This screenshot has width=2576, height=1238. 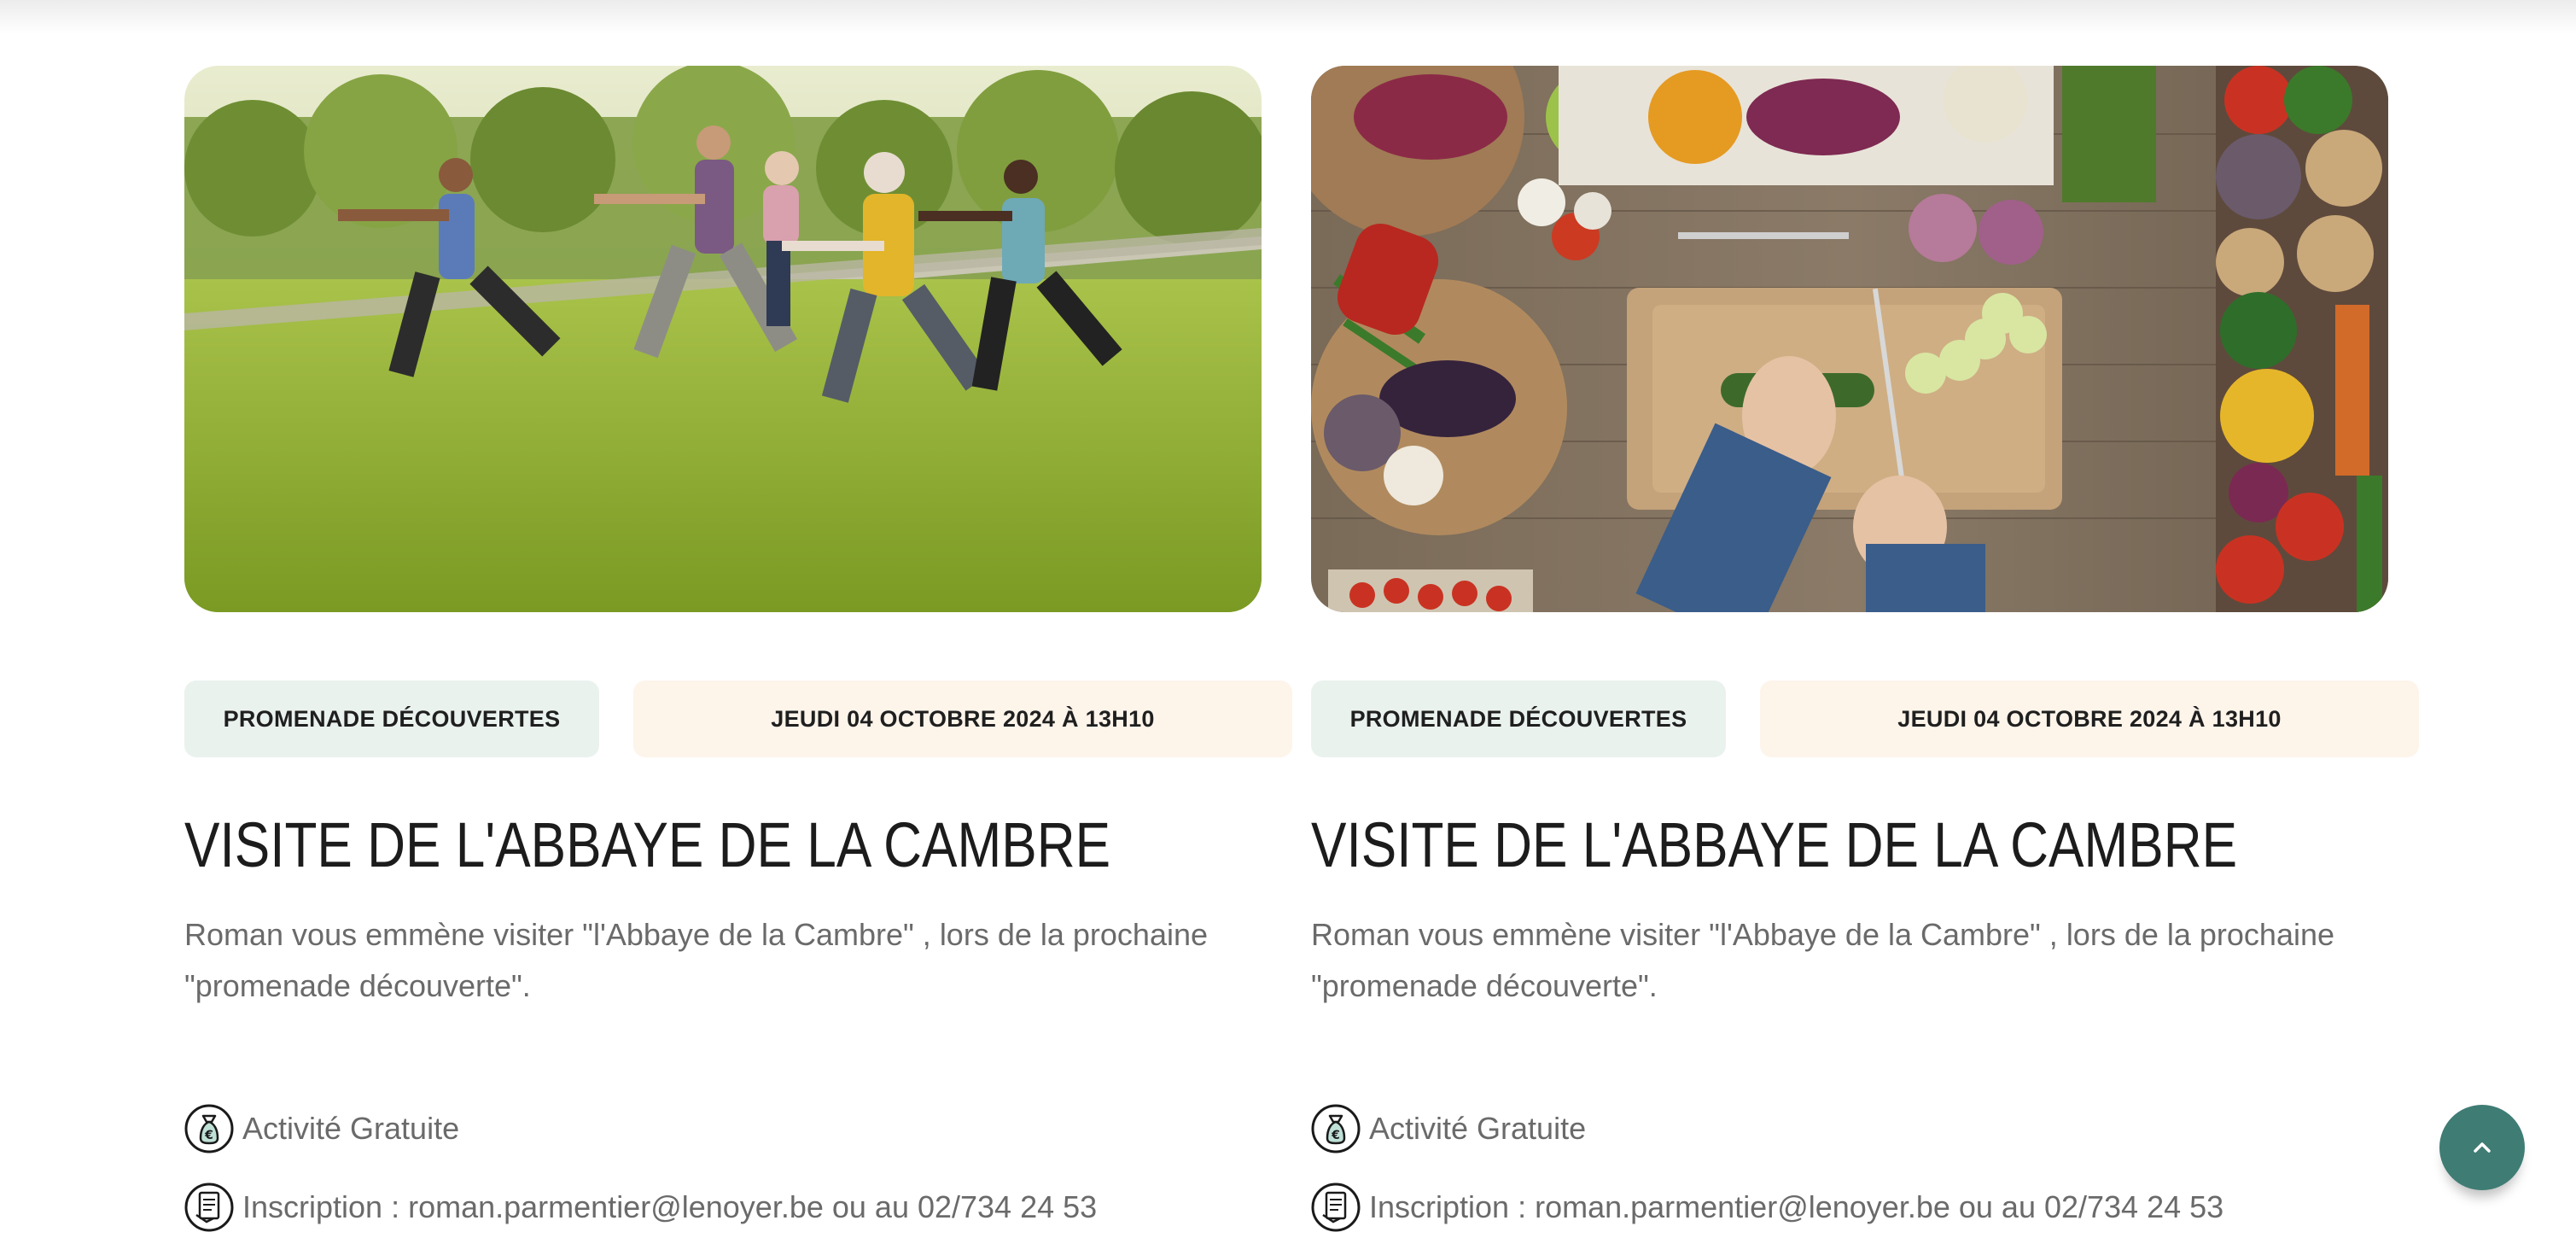 I want to click on back-to-top-button, so click(x=2482, y=1148).